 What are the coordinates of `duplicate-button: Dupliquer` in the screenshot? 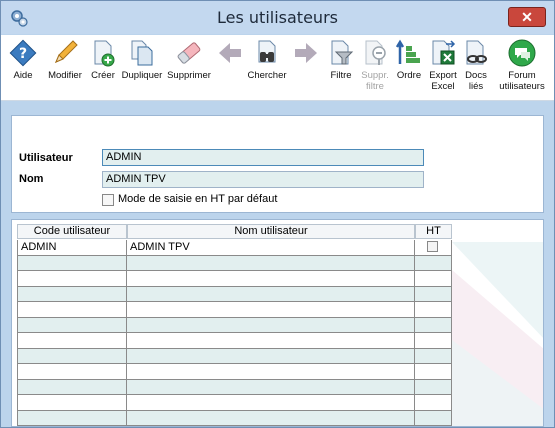 It's located at (142, 59).